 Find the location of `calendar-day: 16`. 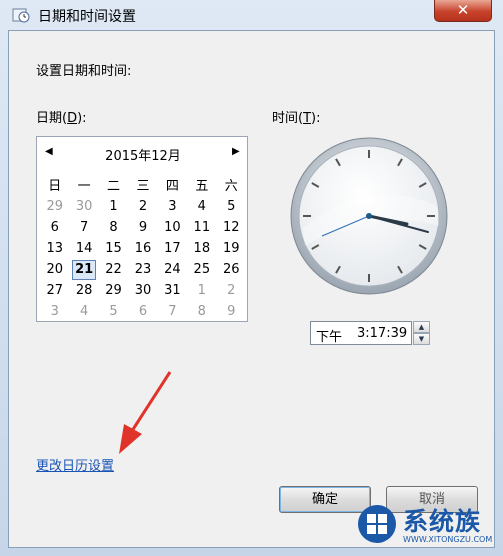

calendar-day: 16 is located at coordinates (142, 248).